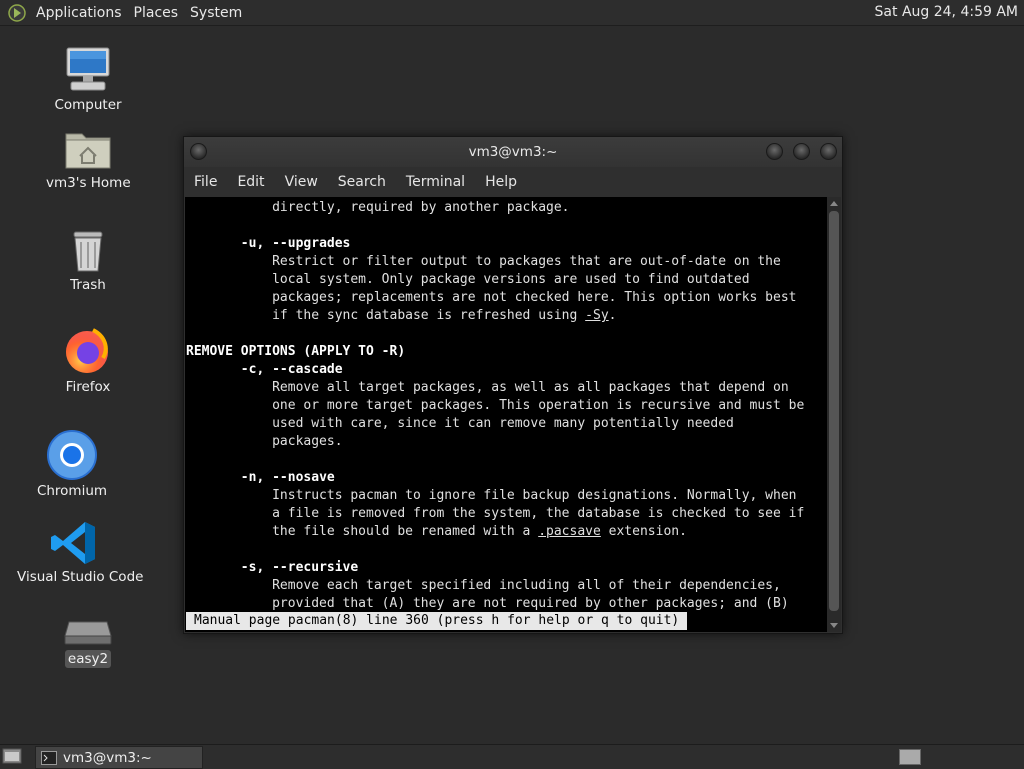 This screenshot has width=1024, height=769. What do you see at coordinates (597, 315) in the screenshot?
I see `underlined-text: -Sy` at bounding box center [597, 315].